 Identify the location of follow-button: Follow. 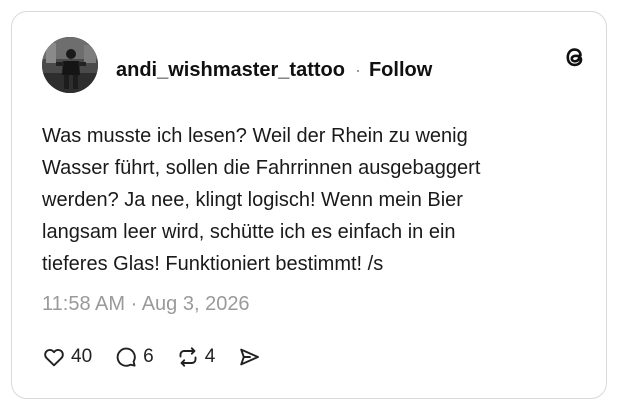
(400, 70).